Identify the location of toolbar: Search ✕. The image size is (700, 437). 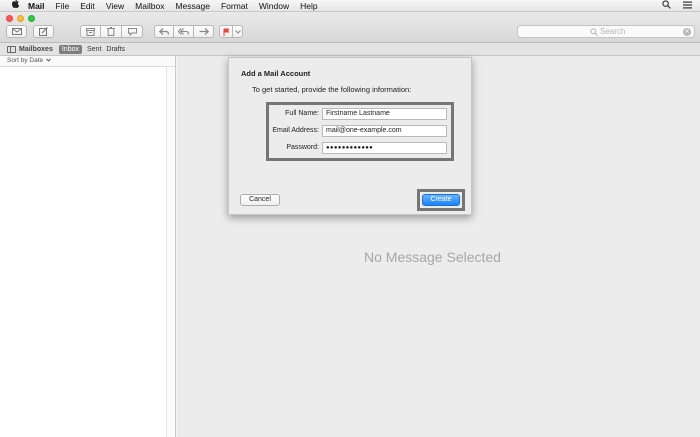
(350, 27).